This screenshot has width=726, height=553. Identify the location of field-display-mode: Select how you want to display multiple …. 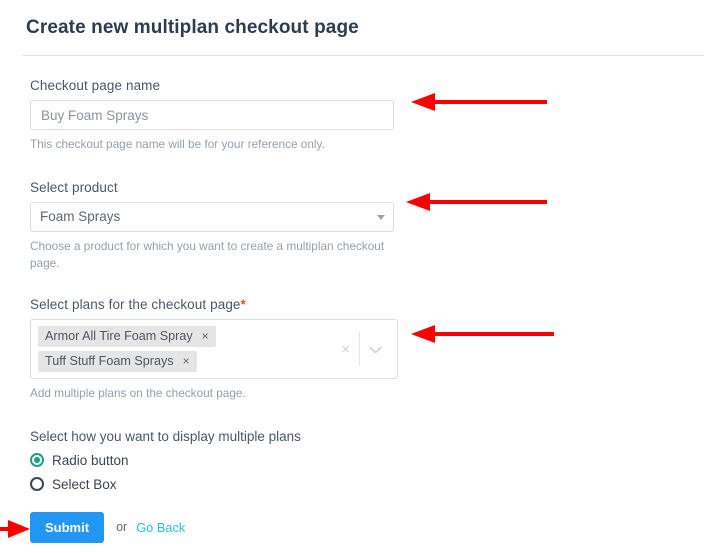
(348, 460).